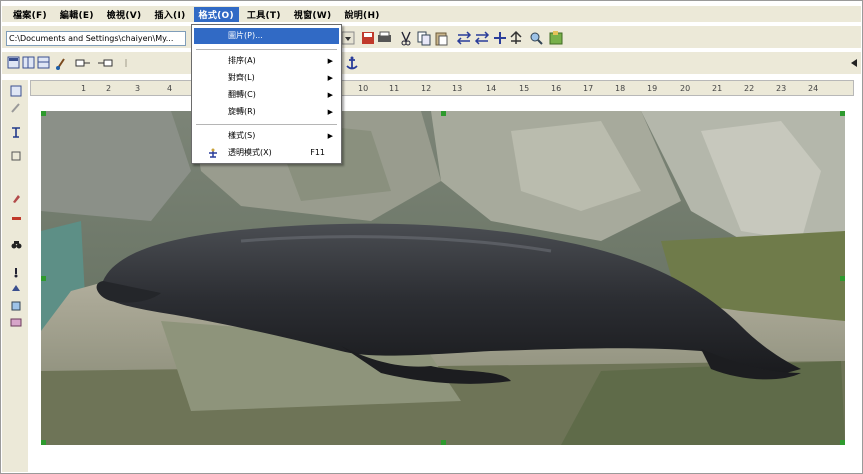 The width and height of the screenshot is (863, 474). Describe the element at coordinates (60, 64) in the screenshot. I see `brush-icon` at that location.